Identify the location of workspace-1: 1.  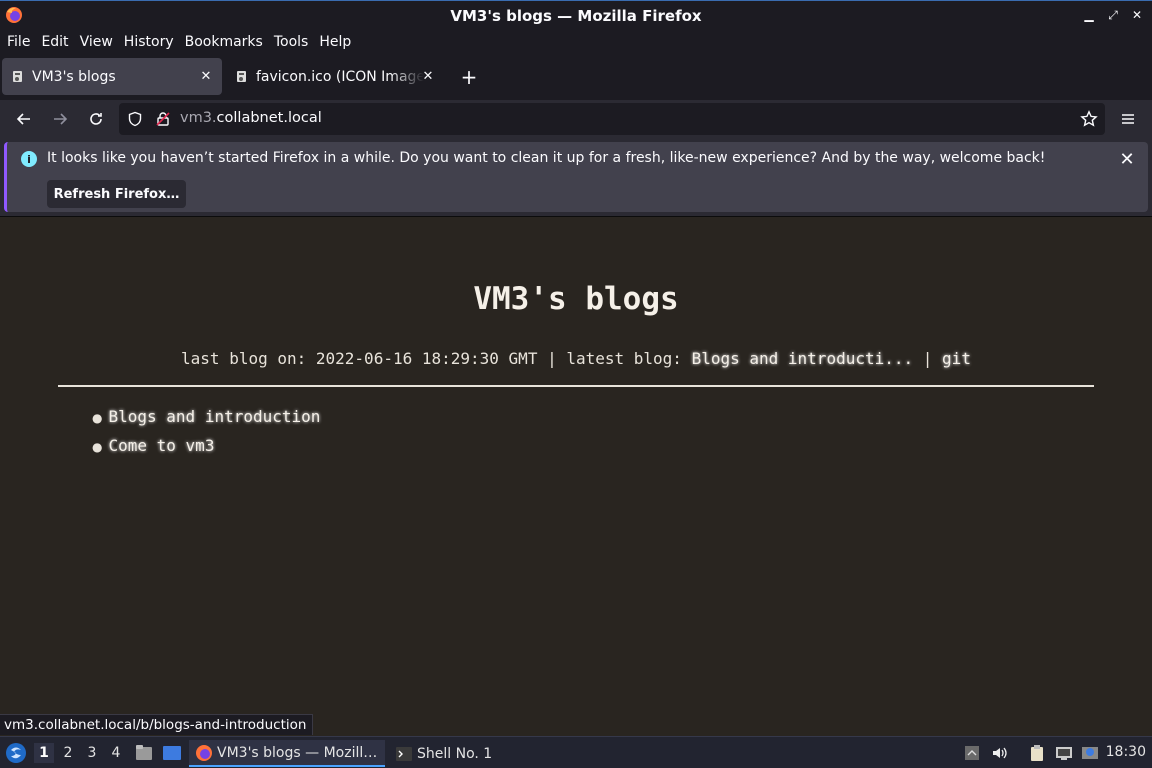
(44, 753).